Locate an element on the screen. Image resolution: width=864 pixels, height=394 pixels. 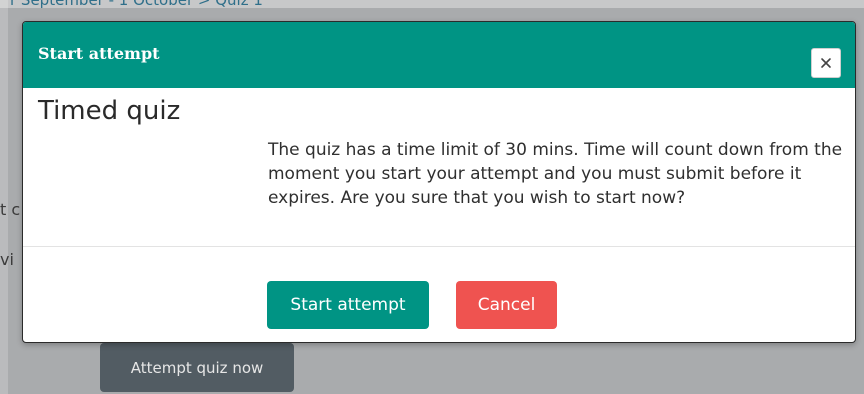
close-button is located at coordinates (826, 63).